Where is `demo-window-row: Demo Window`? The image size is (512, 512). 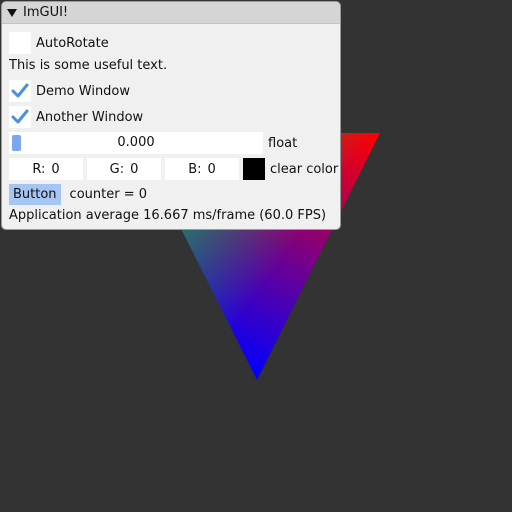 demo-window-row: Demo Window is located at coordinates (69, 91).